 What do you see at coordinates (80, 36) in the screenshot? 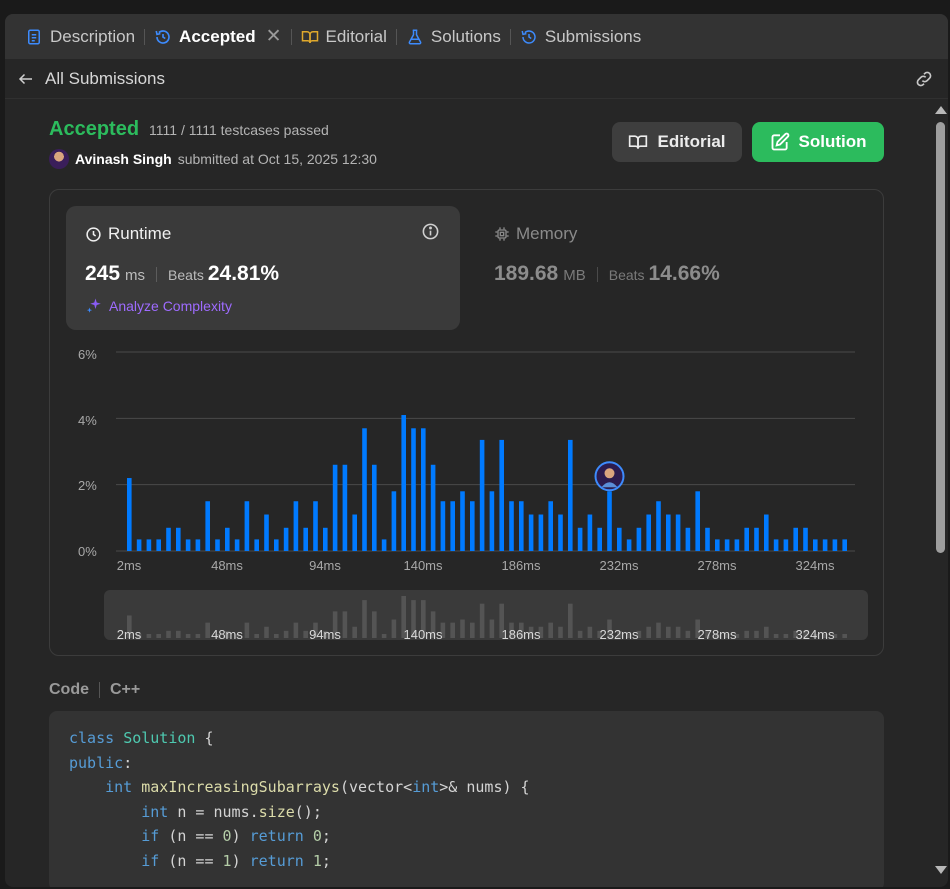
I see `tab-description: Description` at bounding box center [80, 36].